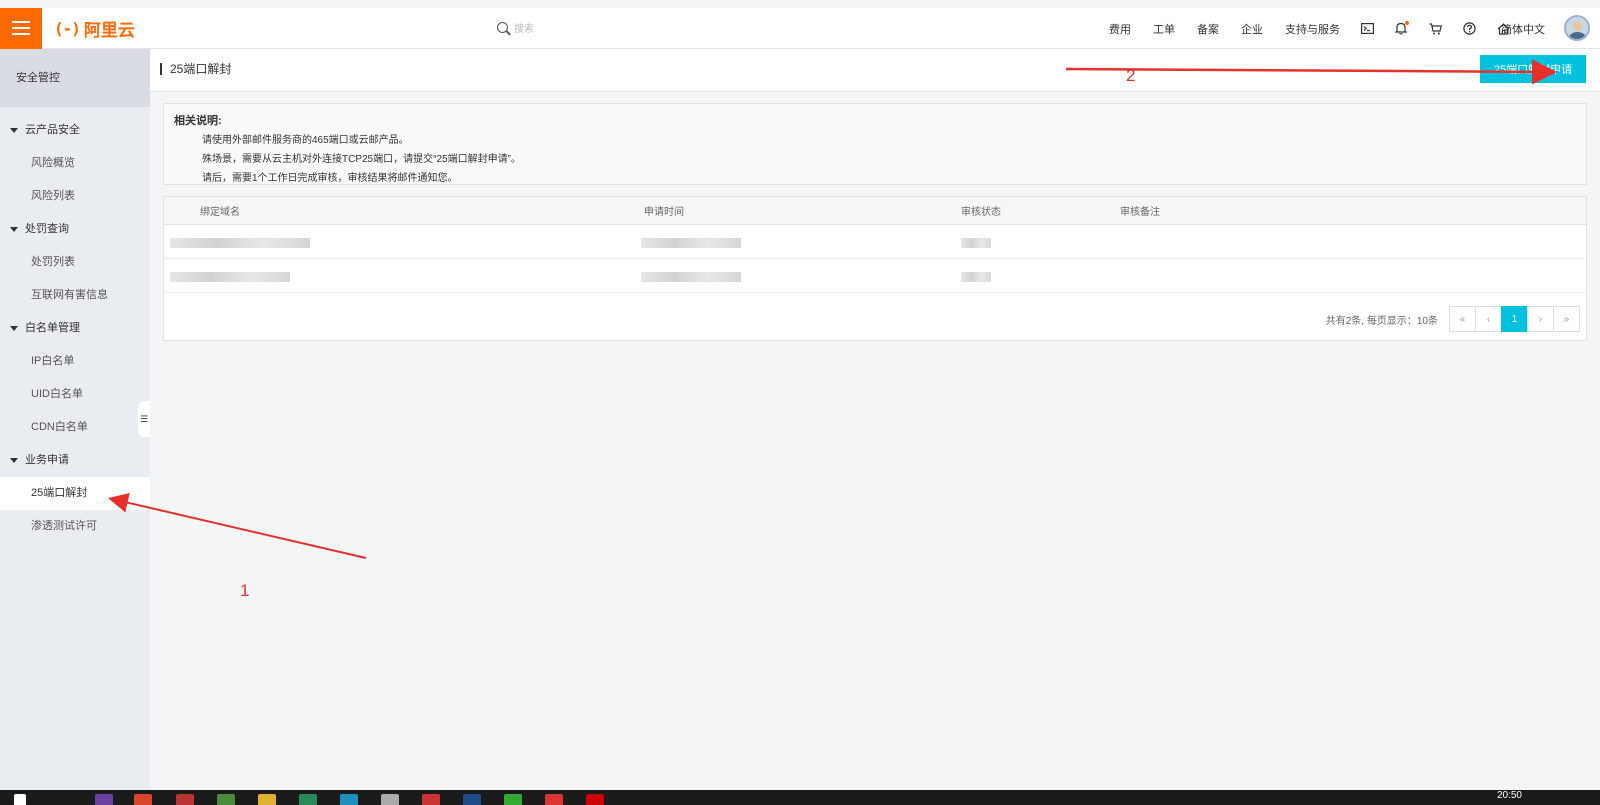 This screenshot has width=1600, height=805. I want to click on sidebar-item-port25-unblock: 25端口解封, so click(75, 493).